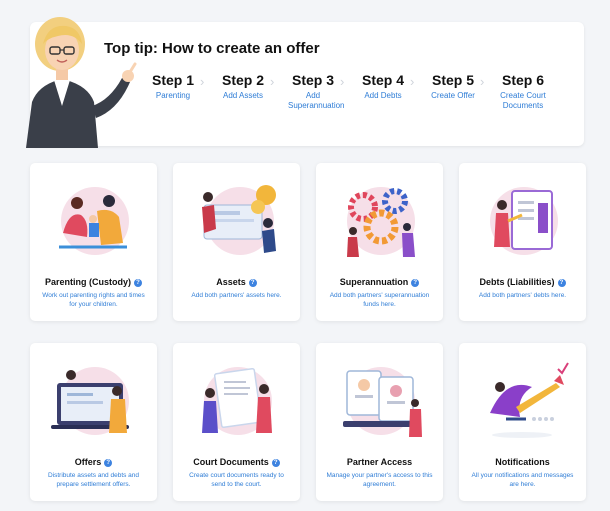  I want to click on step-number: Step 2, so click(242, 80).